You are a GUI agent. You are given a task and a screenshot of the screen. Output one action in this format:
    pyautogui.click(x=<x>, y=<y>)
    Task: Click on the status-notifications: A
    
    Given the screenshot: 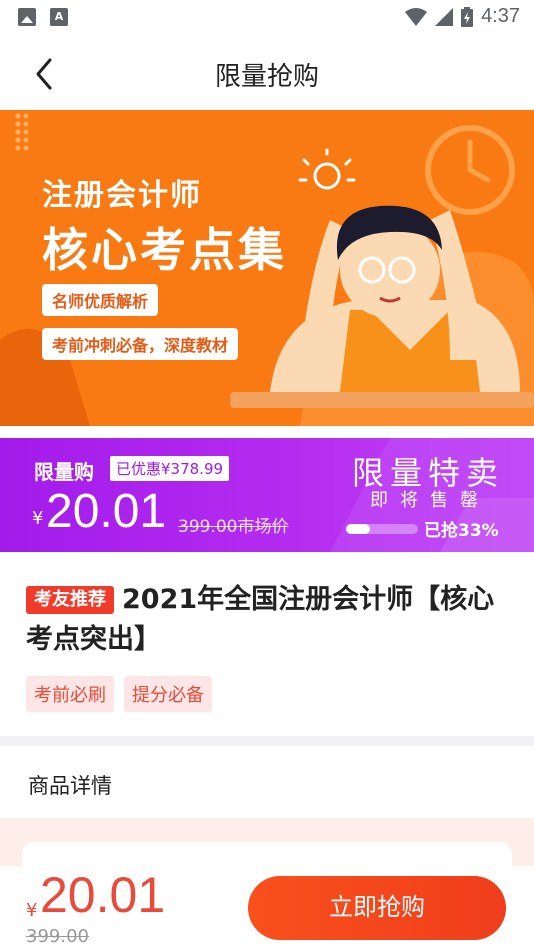 What is the action you would take?
    pyautogui.click(x=43, y=17)
    